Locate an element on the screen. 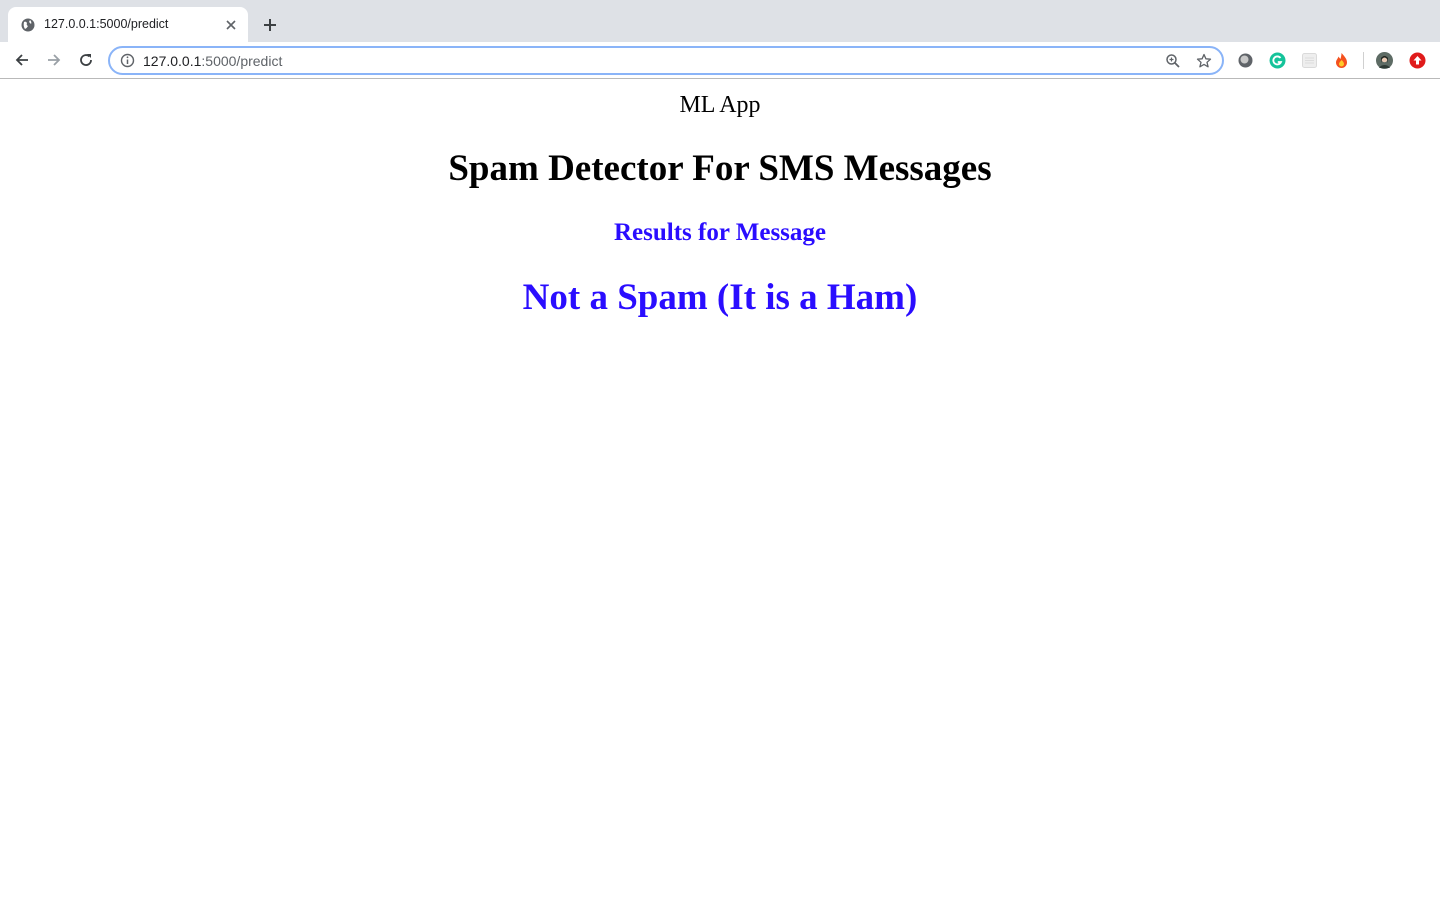 The height and width of the screenshot is (900, 1440). extension-grid-icon is located at coordinates (1309, 60).